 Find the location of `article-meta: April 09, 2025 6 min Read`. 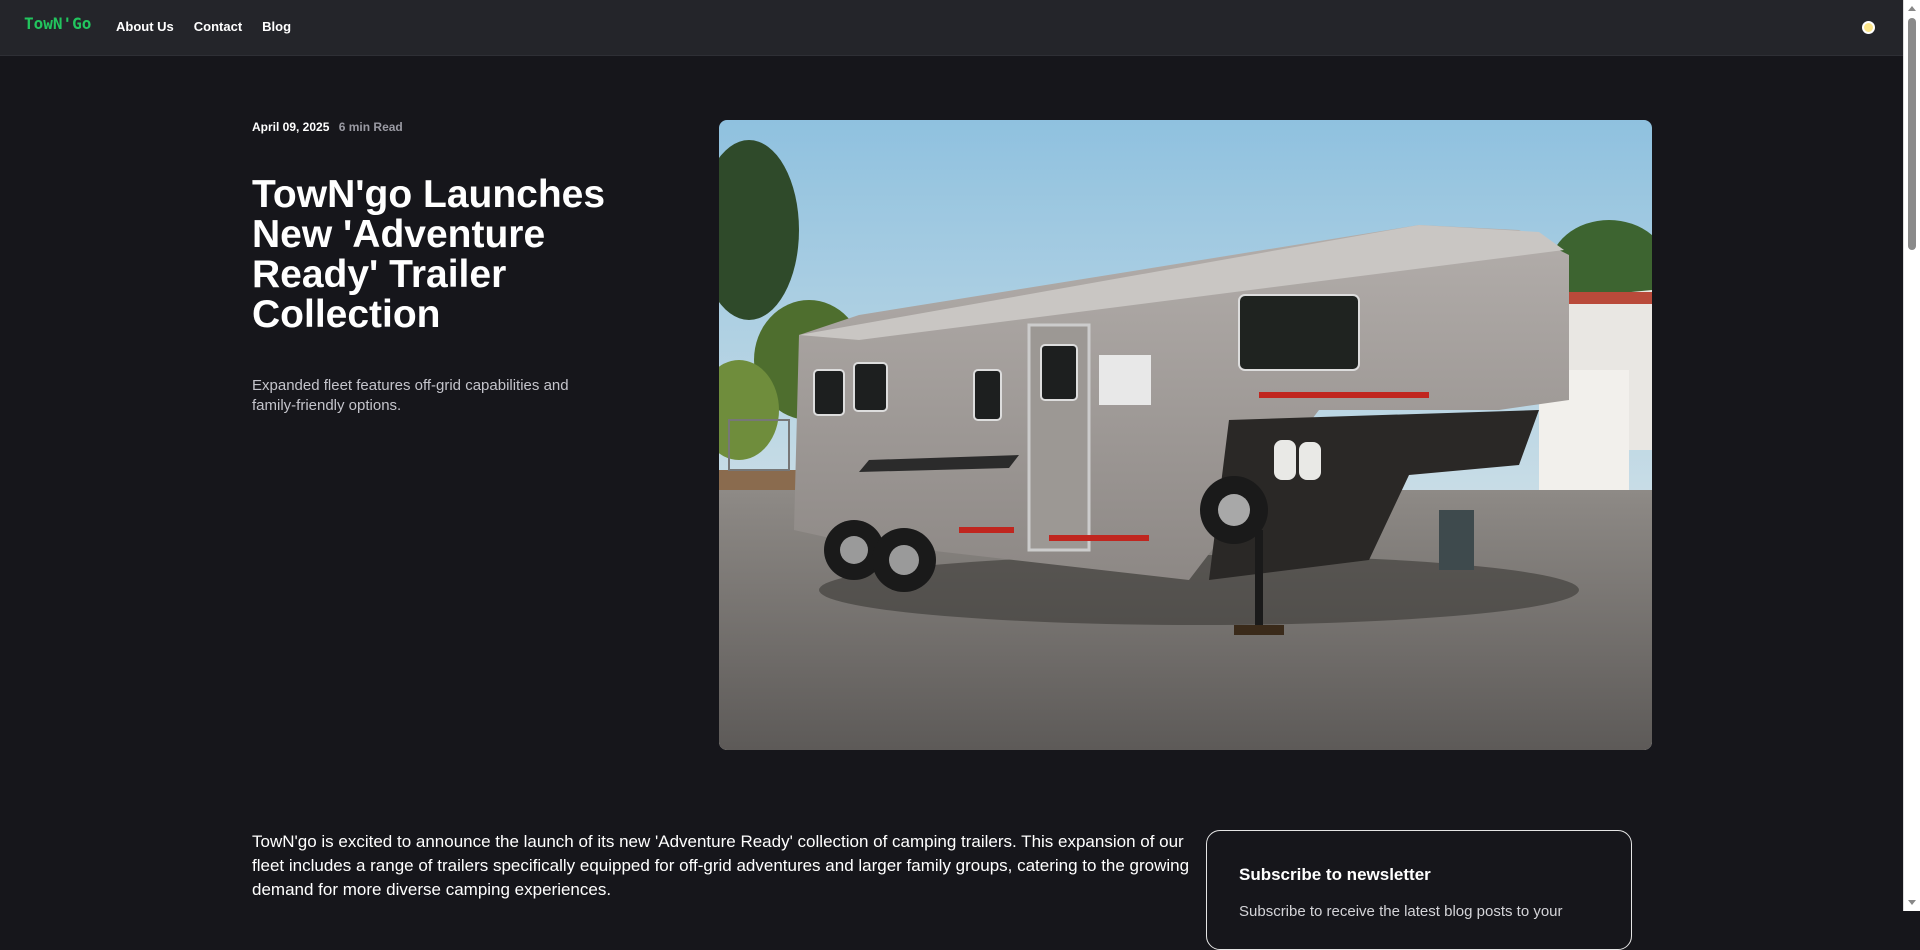

article-meta: April 09, 2025 6 min Read is located at coordinates (327, 127).